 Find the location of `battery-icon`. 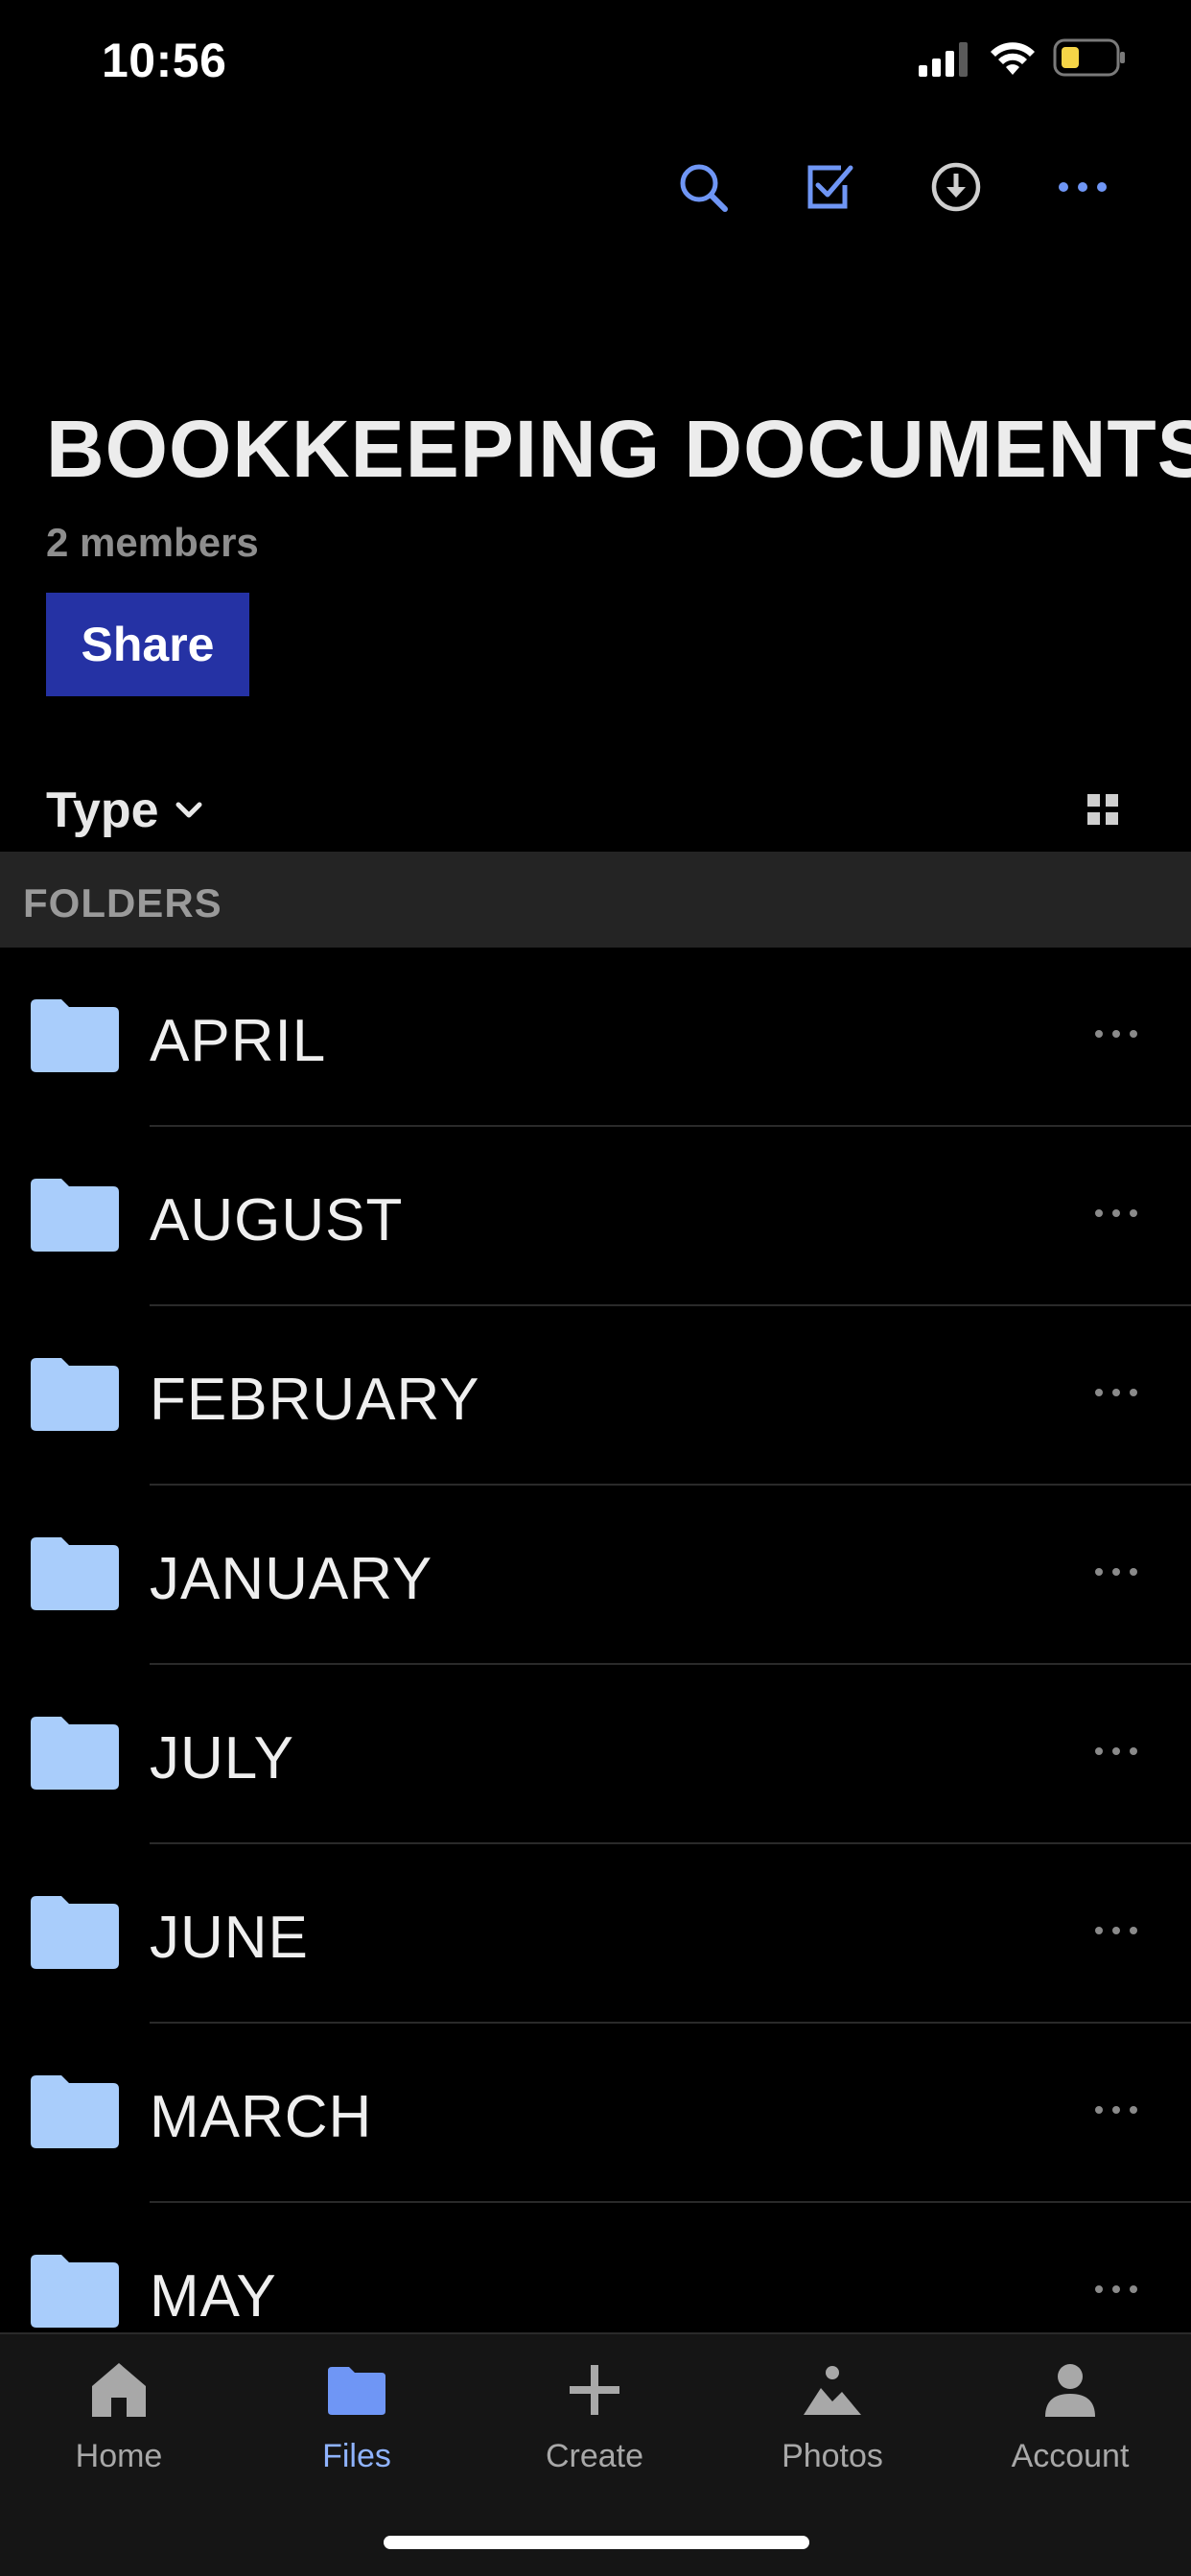

battery-icon is located at coordinates (1089, 57).